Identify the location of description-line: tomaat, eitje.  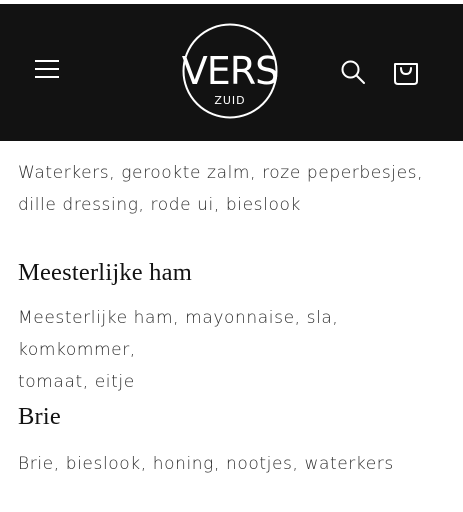
(76, 382).